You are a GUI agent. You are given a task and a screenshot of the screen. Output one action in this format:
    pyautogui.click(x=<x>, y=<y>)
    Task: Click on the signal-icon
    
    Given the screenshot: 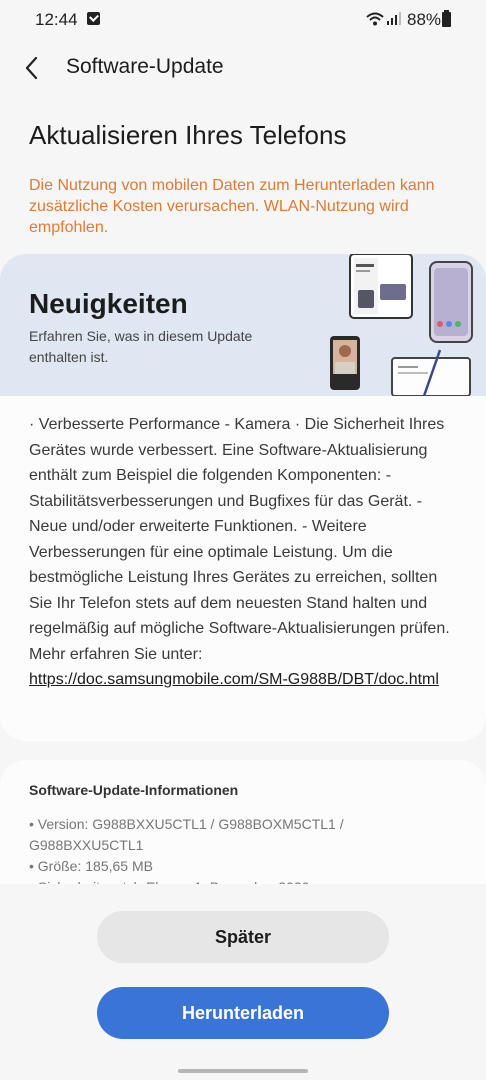 What is the action you would take?
    pyautogui.click(x=394, y=18)
    